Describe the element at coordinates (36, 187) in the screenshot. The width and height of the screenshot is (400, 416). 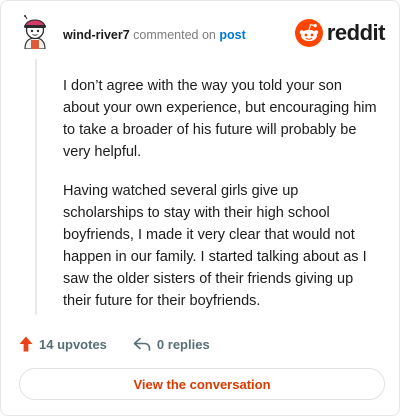
I see `thread-line` at that location.